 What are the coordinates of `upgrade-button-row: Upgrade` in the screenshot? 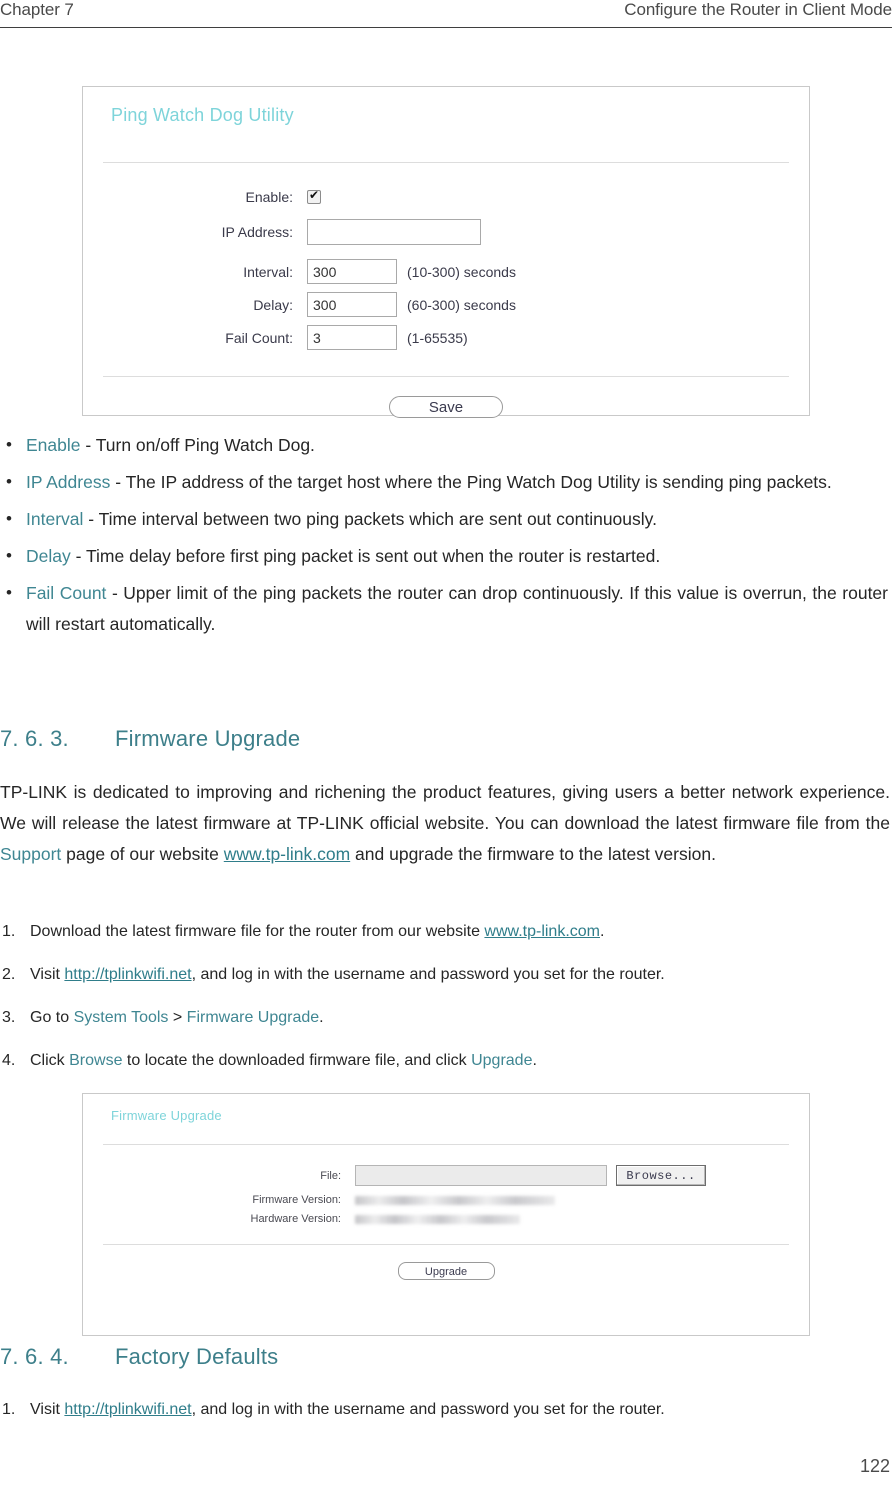 It's located at (446, 1262).